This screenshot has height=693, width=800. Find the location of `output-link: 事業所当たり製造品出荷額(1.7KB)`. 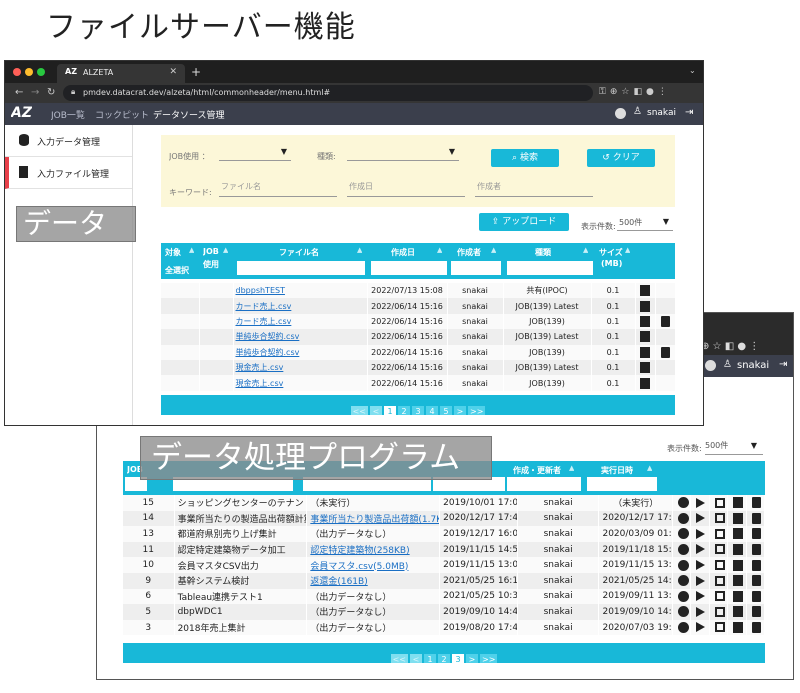

output-link: 事業所当たり製造品出荷額(1.7KB) is located at coordinates (374, 520).